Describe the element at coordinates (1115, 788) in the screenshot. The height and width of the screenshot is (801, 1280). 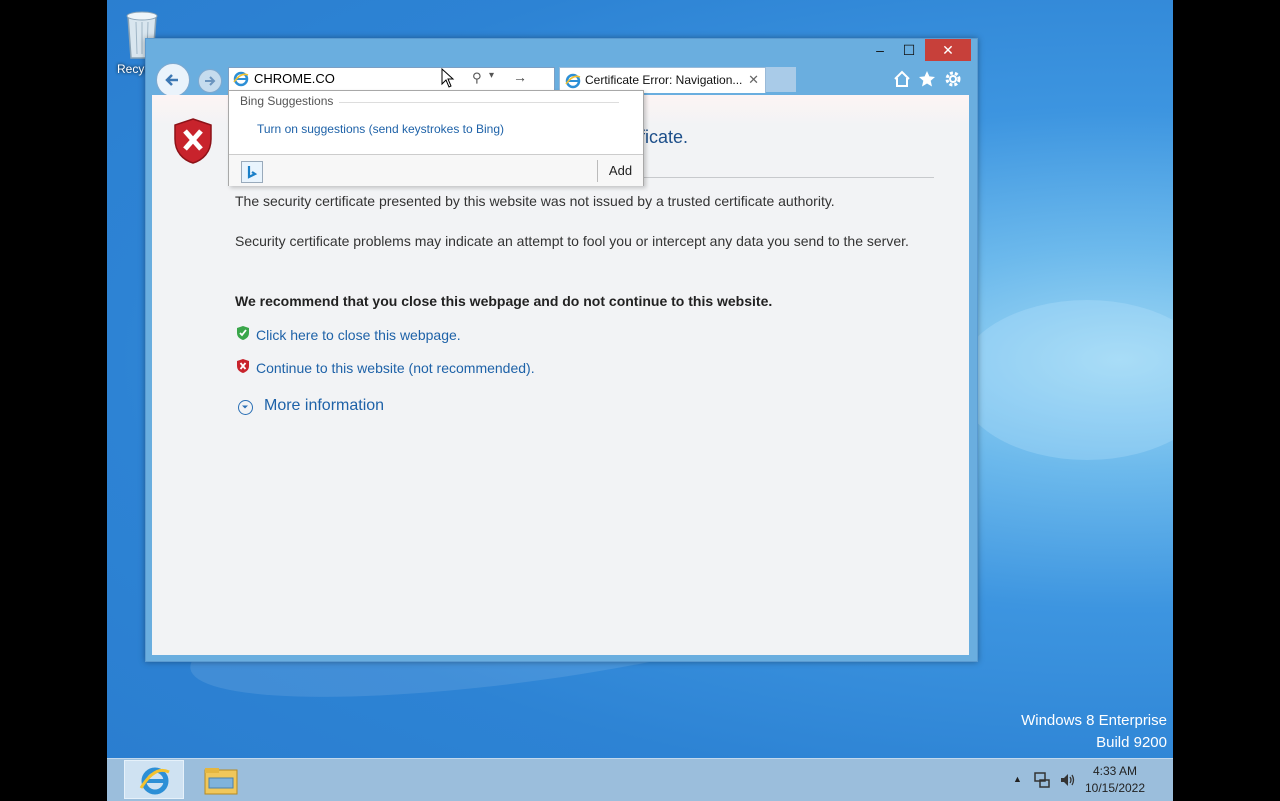
I see `clock-date: 10/15/2022` at that location.